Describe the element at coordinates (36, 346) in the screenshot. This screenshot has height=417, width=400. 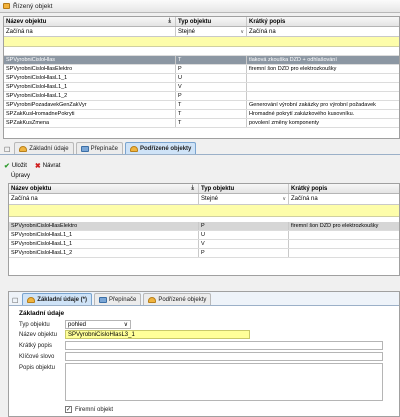
I see `short-desc-label: Krátký popis` at that location.